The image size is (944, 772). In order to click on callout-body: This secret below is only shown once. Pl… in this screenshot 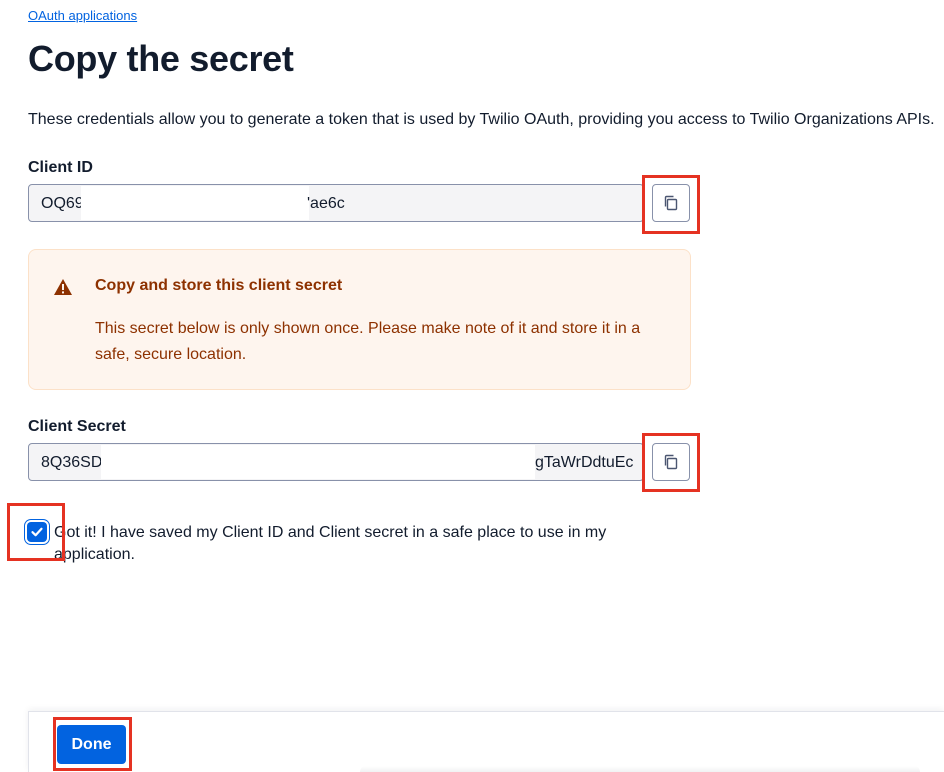, I will do `click(368, 341)`.